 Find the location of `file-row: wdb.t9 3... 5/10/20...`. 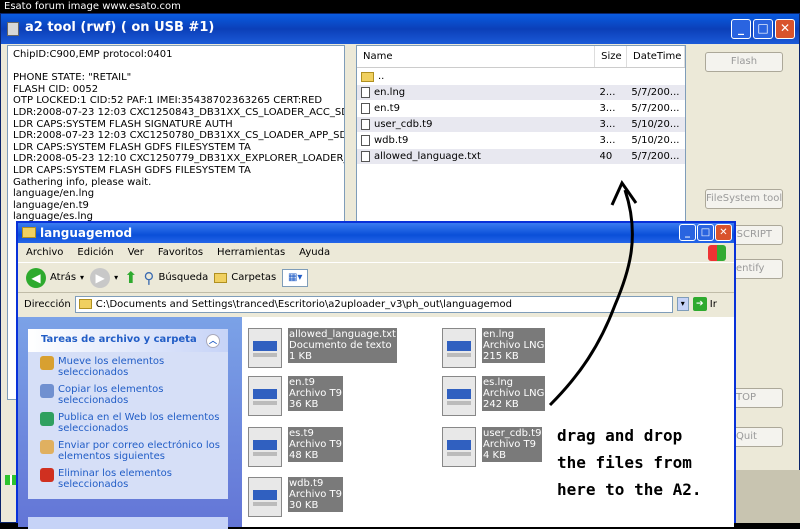

file-row: wdb.t9 3... 5/10/20... is located at coordinates (521, 140).